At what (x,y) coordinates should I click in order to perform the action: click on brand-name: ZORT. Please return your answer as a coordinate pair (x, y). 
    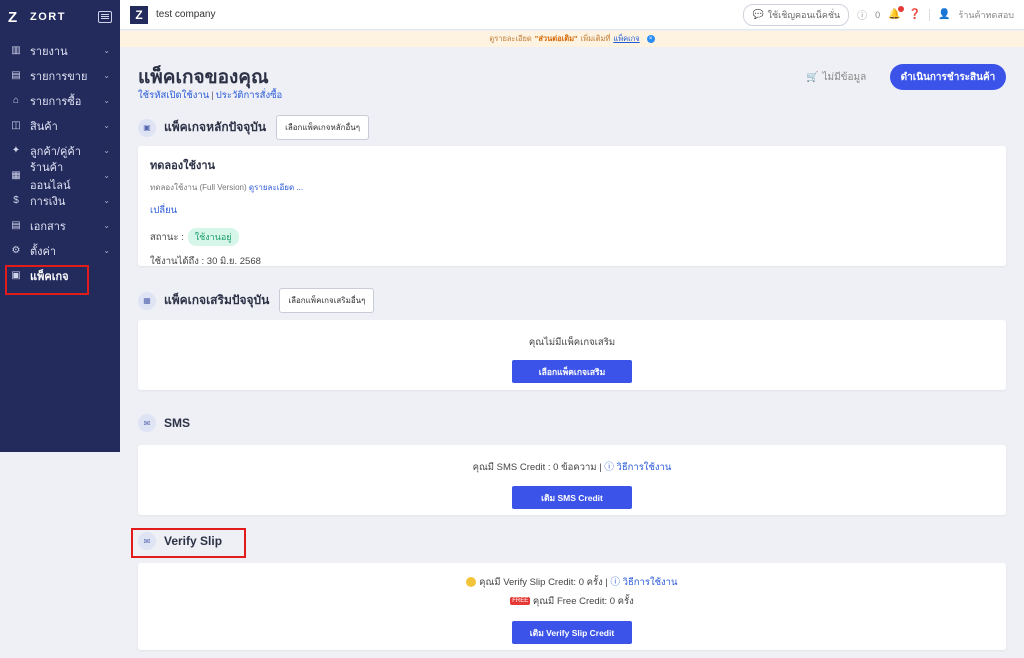
    Looking at the image, I should click on (48, 17).